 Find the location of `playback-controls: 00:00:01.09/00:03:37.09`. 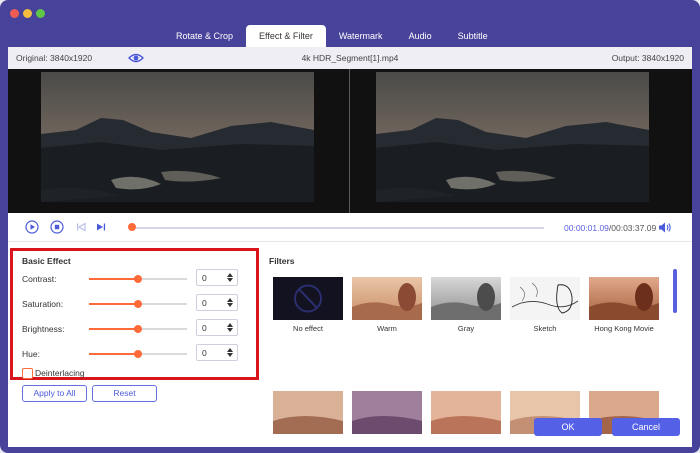

playback-controls: 00:00:01.09/00:03:37.09 is located at coordinates (350, 227).